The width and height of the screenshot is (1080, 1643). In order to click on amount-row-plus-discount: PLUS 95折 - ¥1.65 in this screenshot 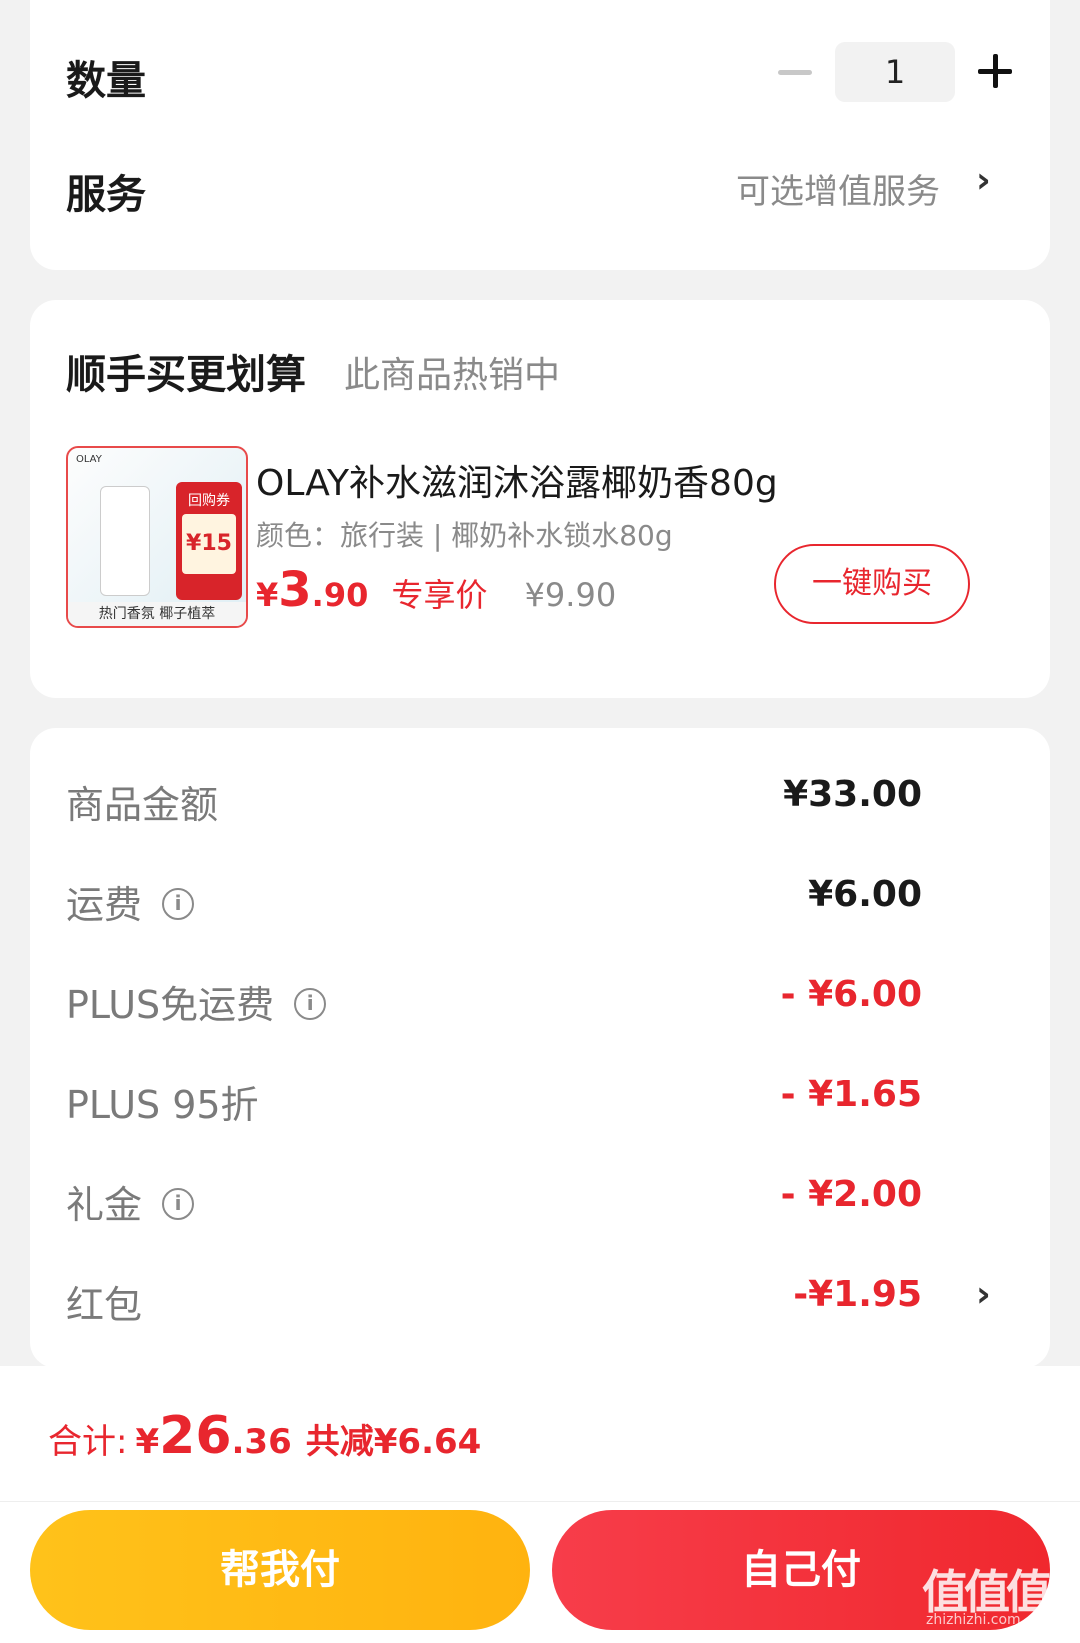, I will do `click(540, 1104)`.